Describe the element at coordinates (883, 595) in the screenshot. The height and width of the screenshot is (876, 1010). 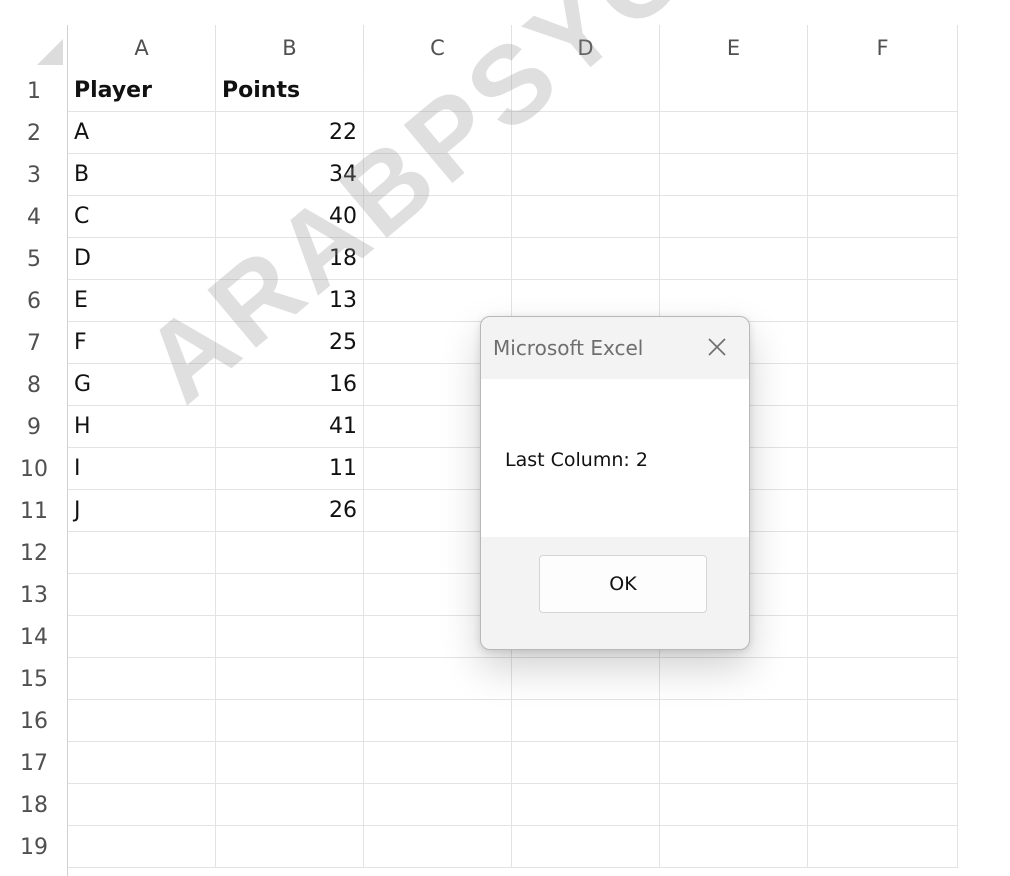
I see `cell-f13` at that location.